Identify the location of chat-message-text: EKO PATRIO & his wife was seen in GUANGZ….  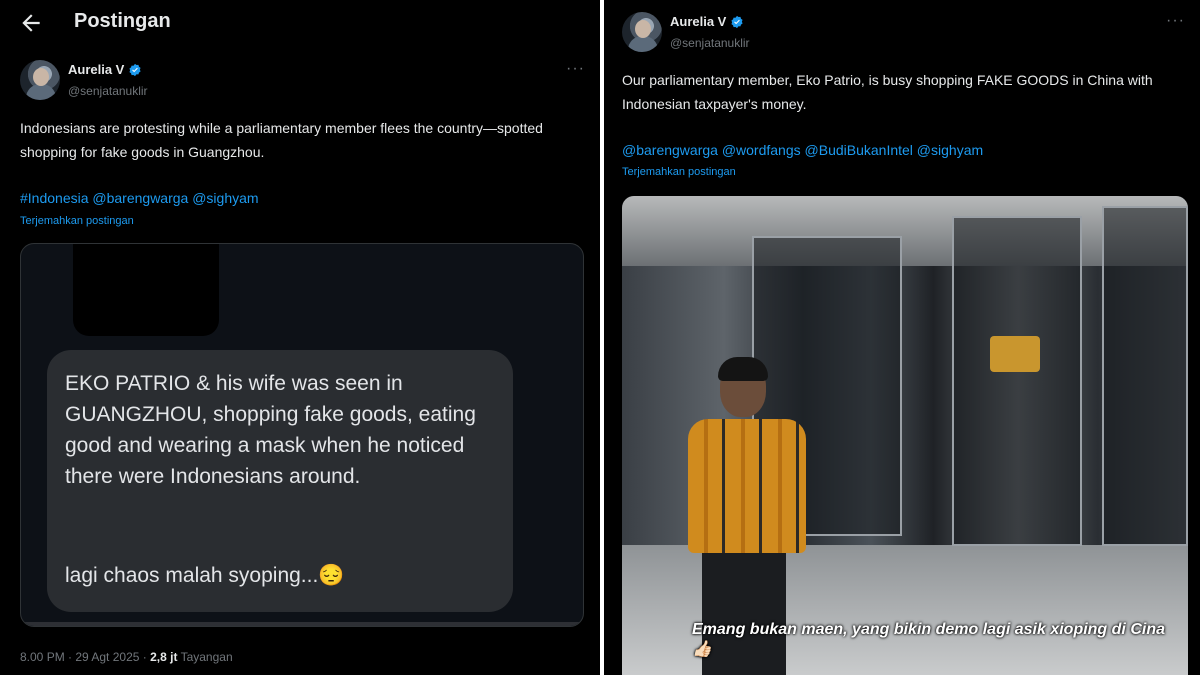
(270, 430).